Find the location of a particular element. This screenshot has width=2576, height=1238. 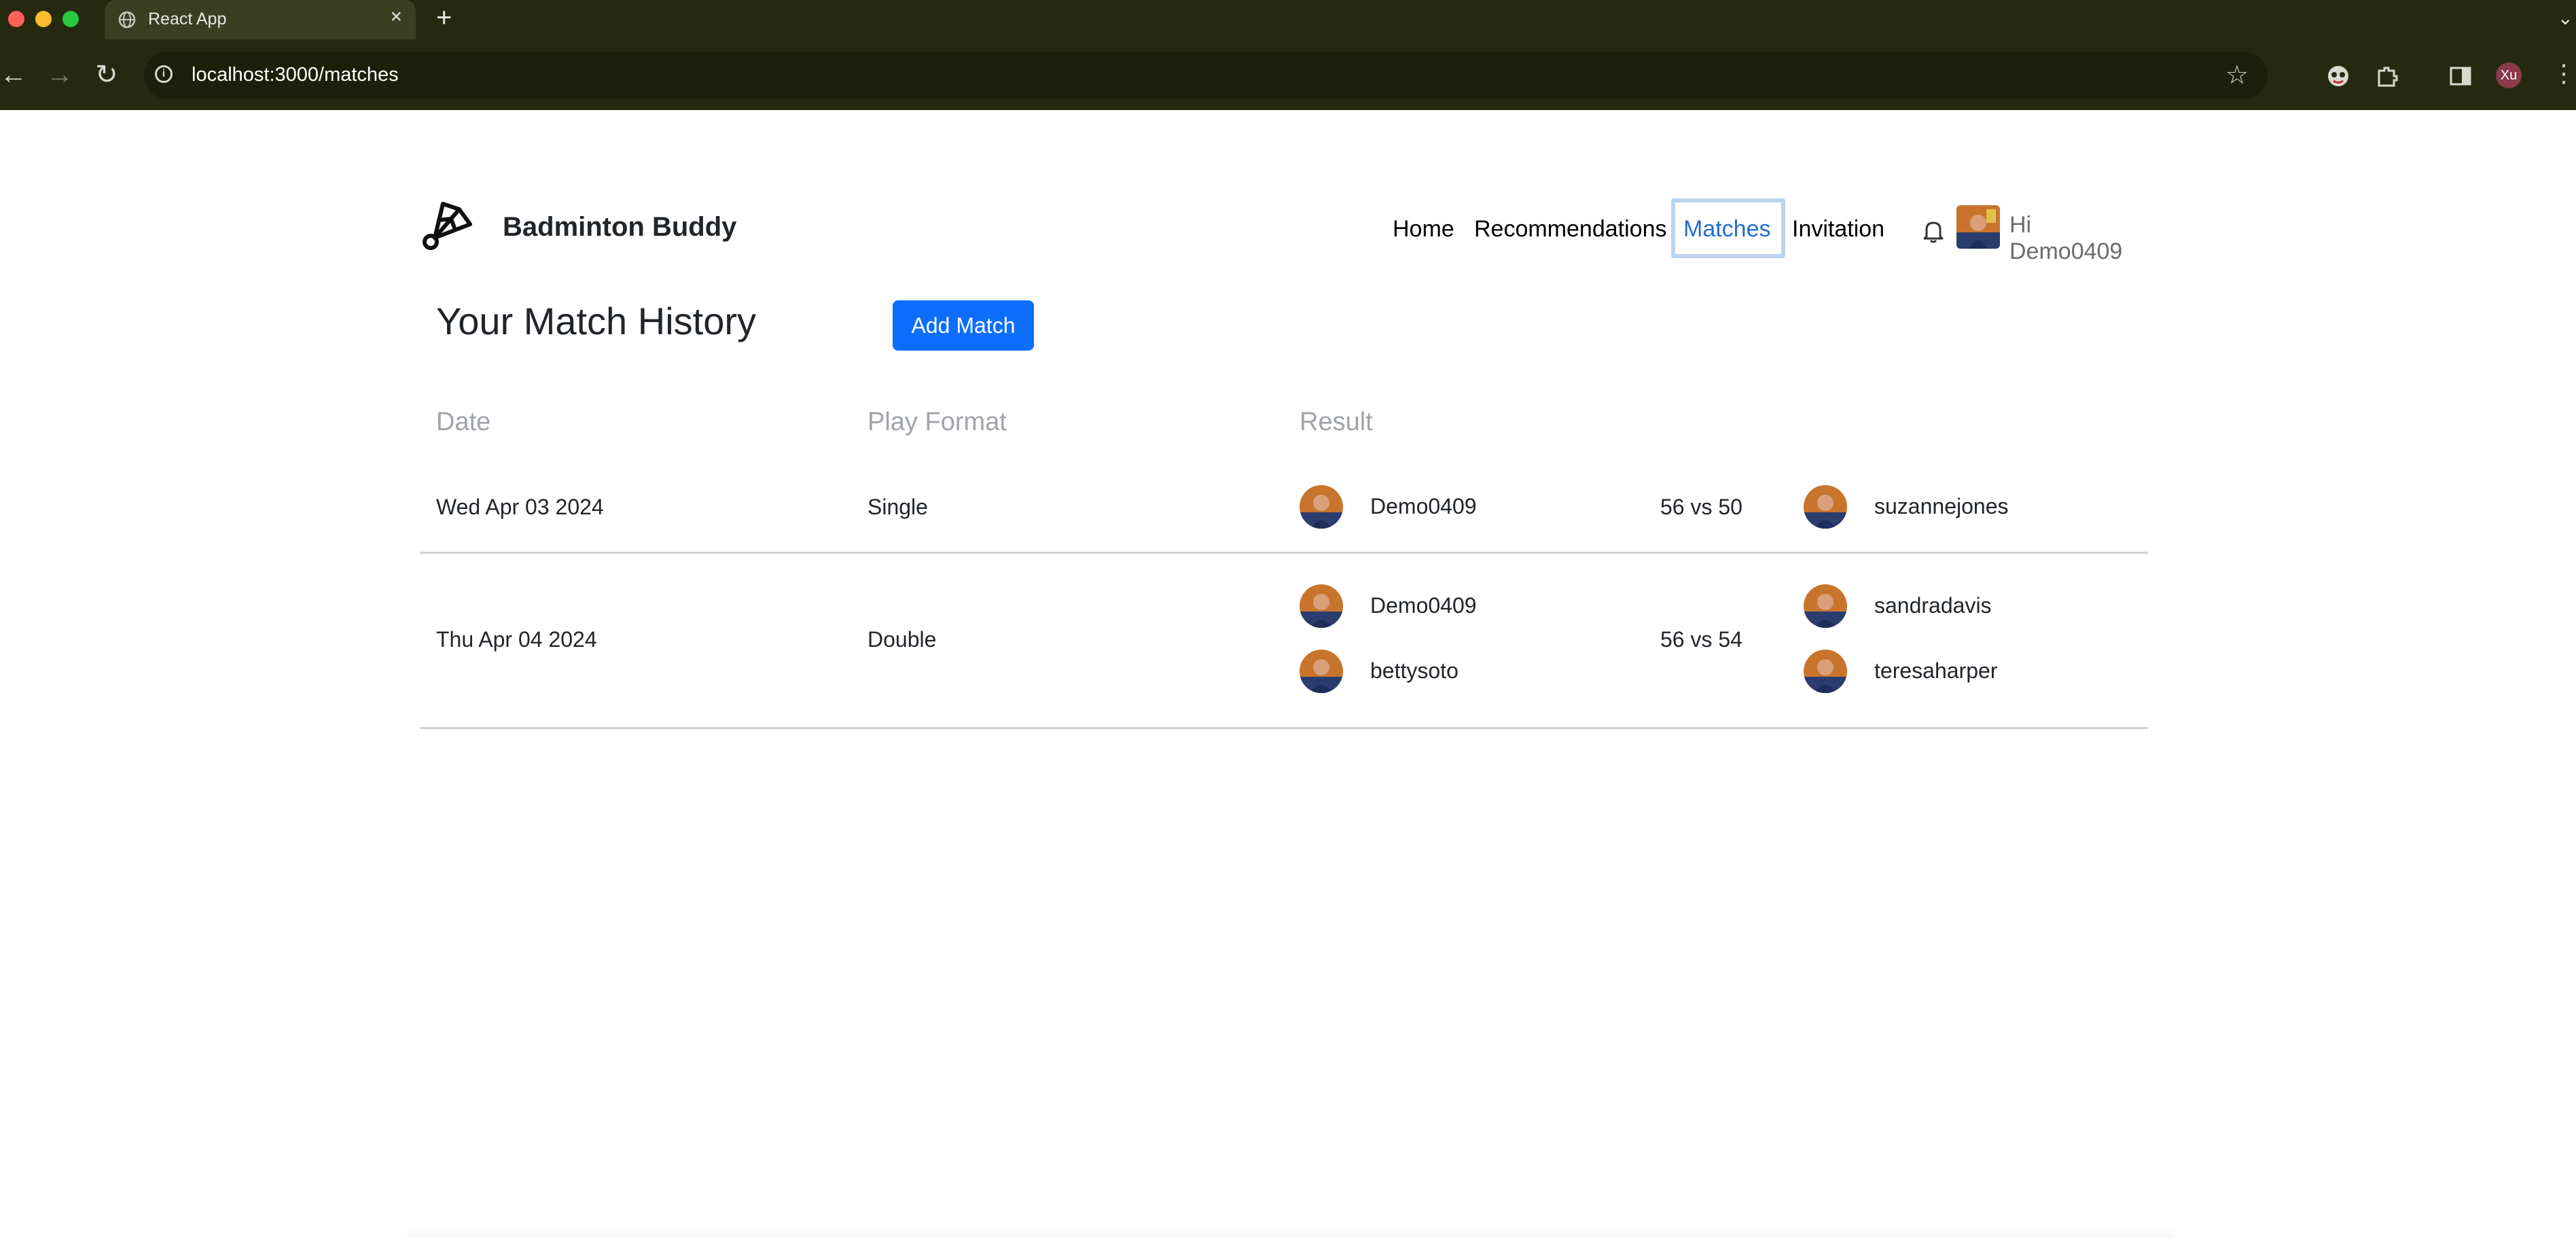

user-avatar is located at coordinates (1978, 227).